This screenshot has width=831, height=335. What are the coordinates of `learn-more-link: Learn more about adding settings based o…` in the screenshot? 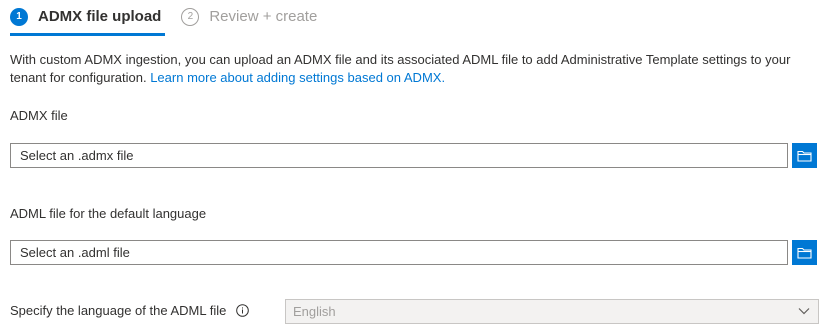 It's located at (297, 77).